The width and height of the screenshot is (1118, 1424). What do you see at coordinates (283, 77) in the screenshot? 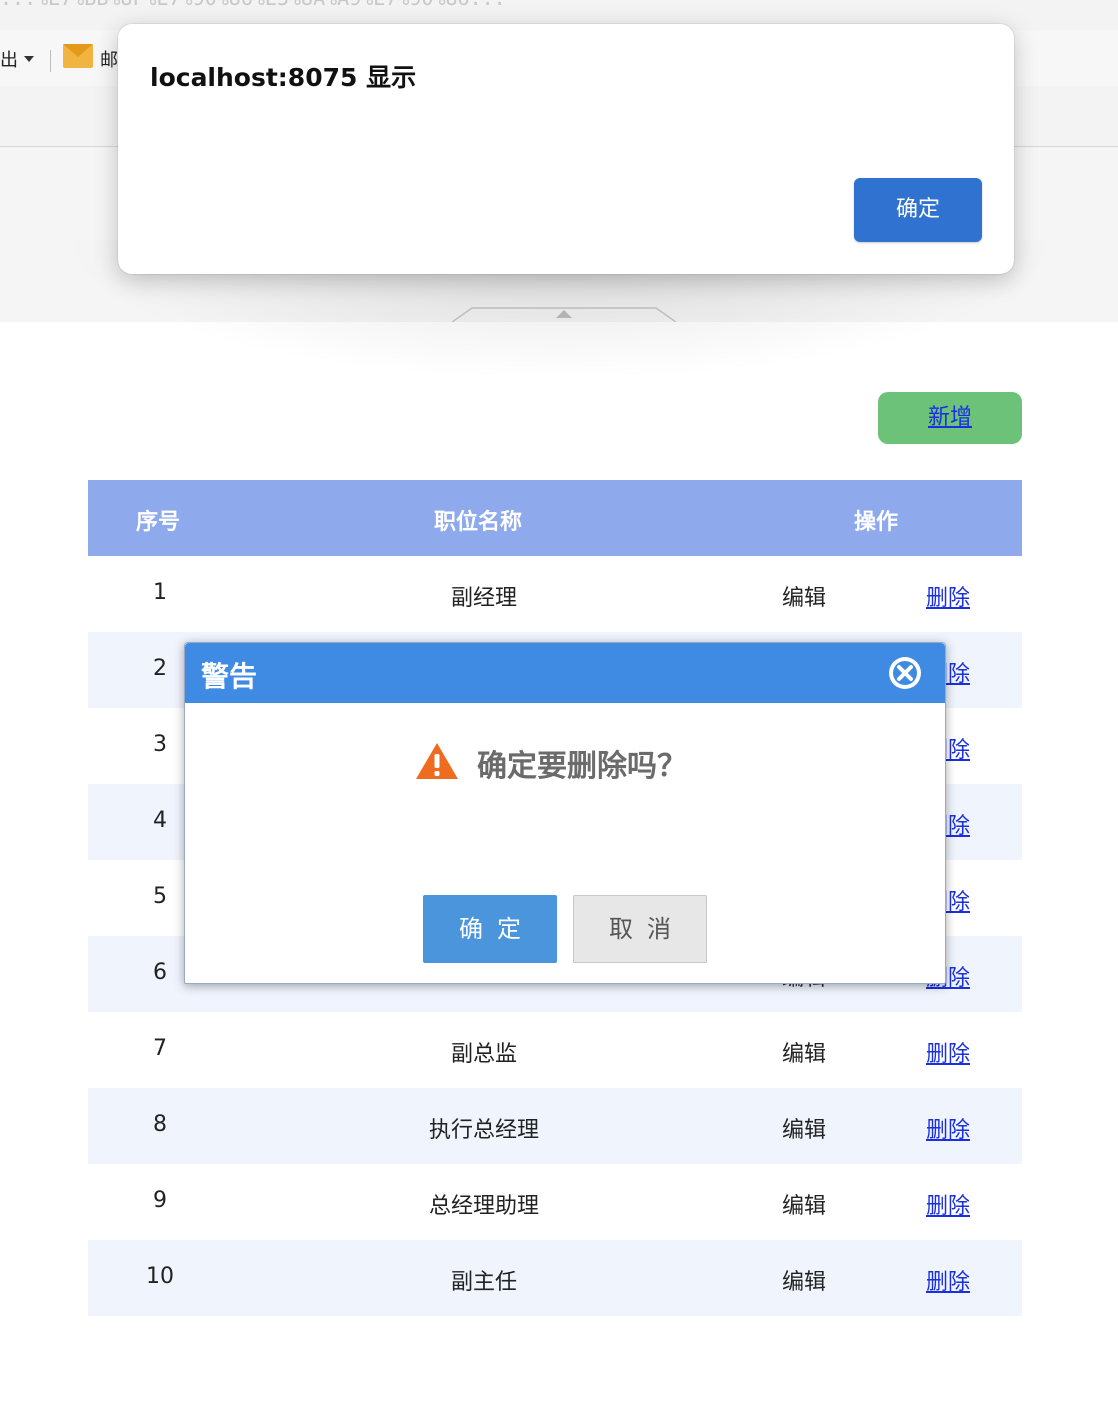
I see `alert-title: localhost:8075 显示` at bounding box center [283, 77].